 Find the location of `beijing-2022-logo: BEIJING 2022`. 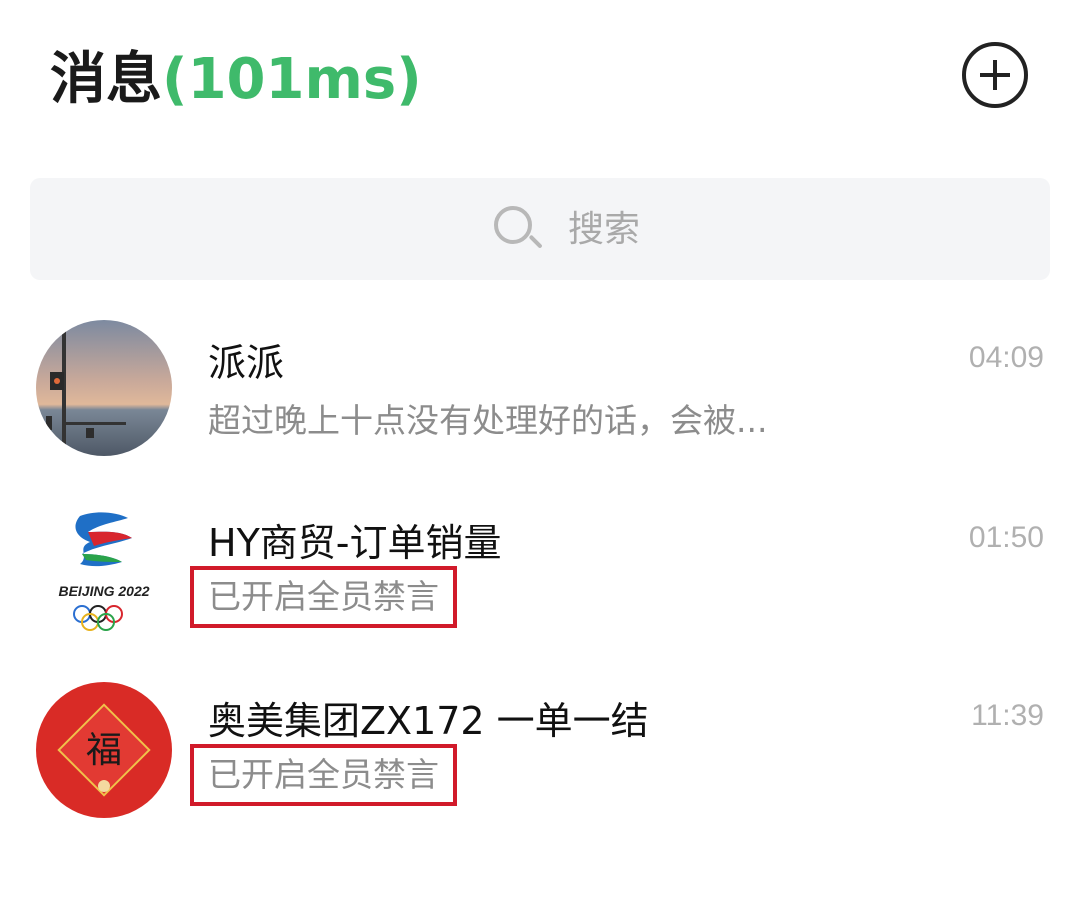

beijing-2022-logo: BEIJING 2022 is located at coordinates (104, 570).